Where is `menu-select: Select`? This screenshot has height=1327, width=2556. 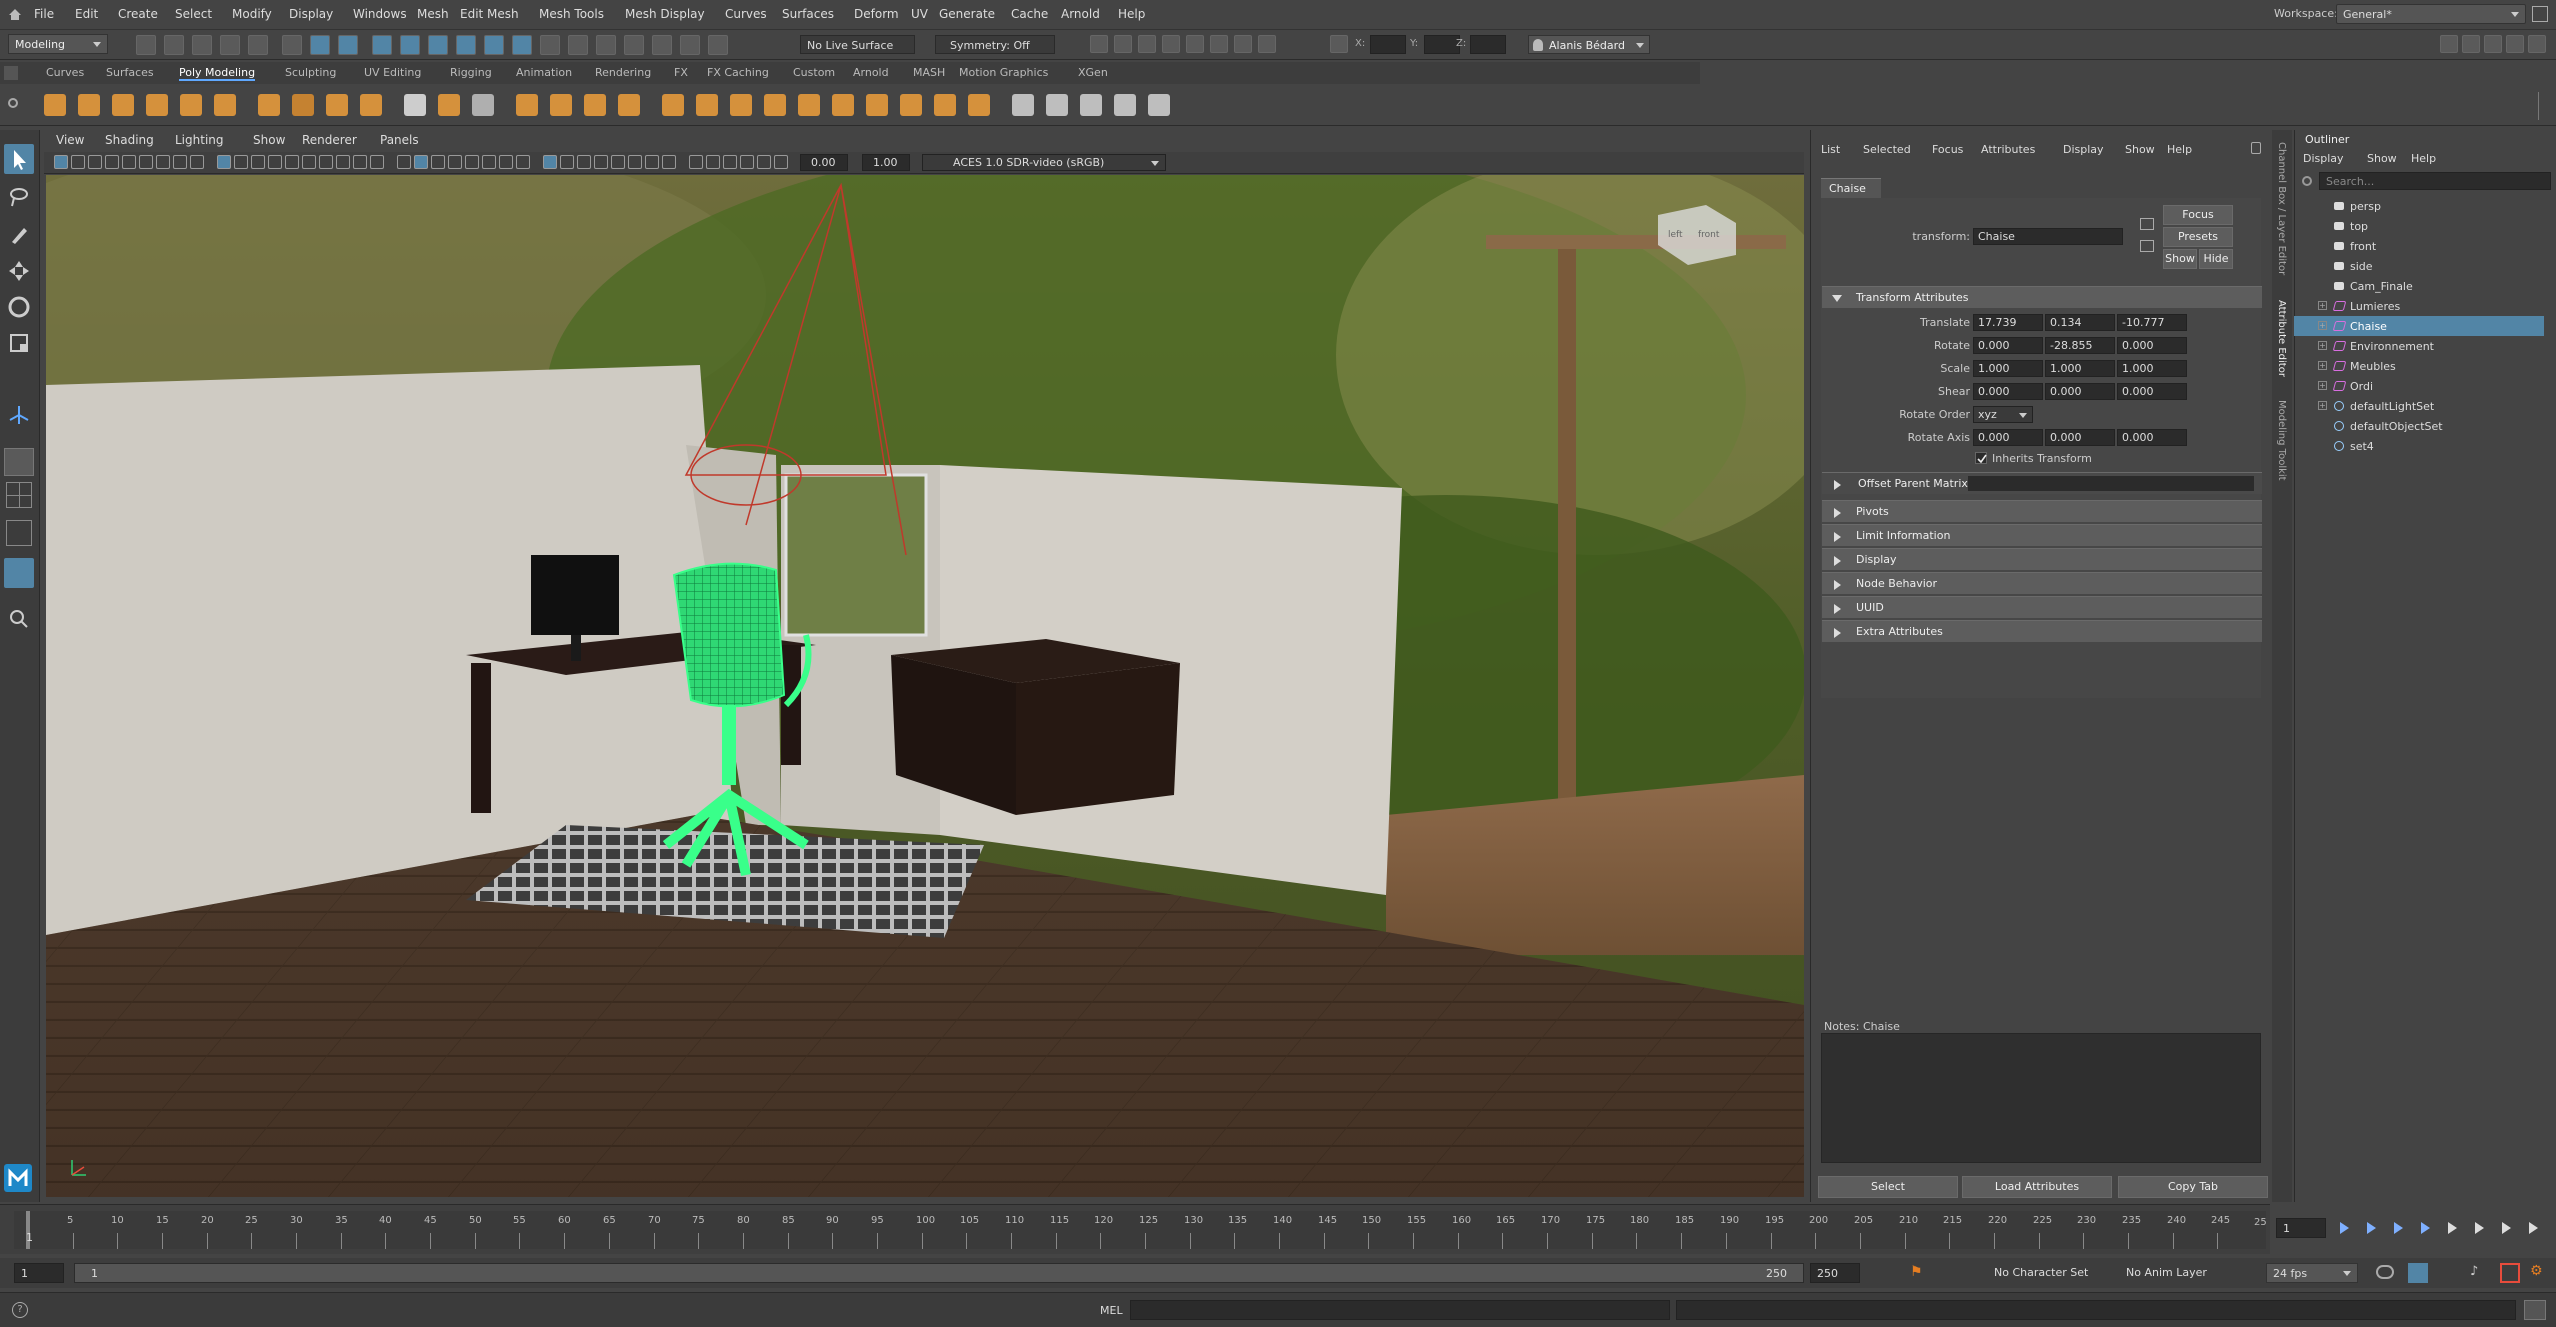 menu-select: Select is located at coordinates (193, 14).